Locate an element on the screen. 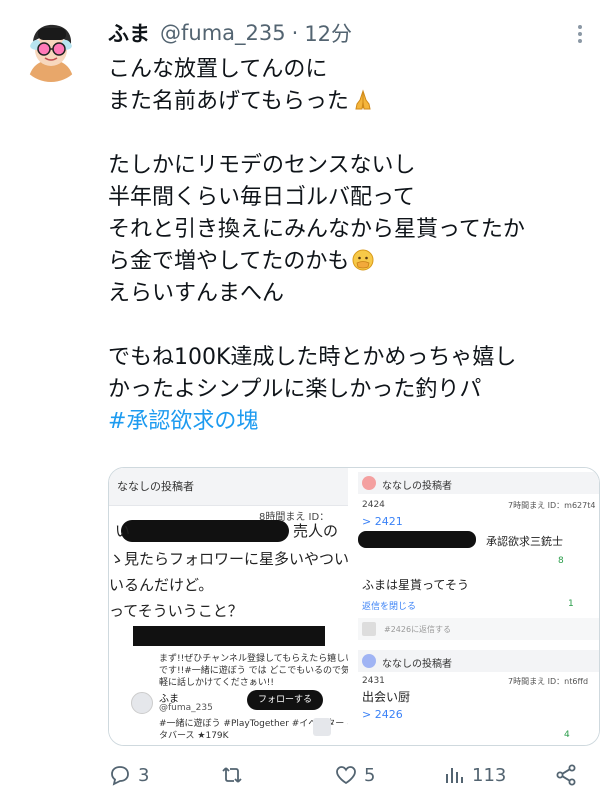 The image size is (614, 800). like-button: 5 is located at coordinates (354, 775).